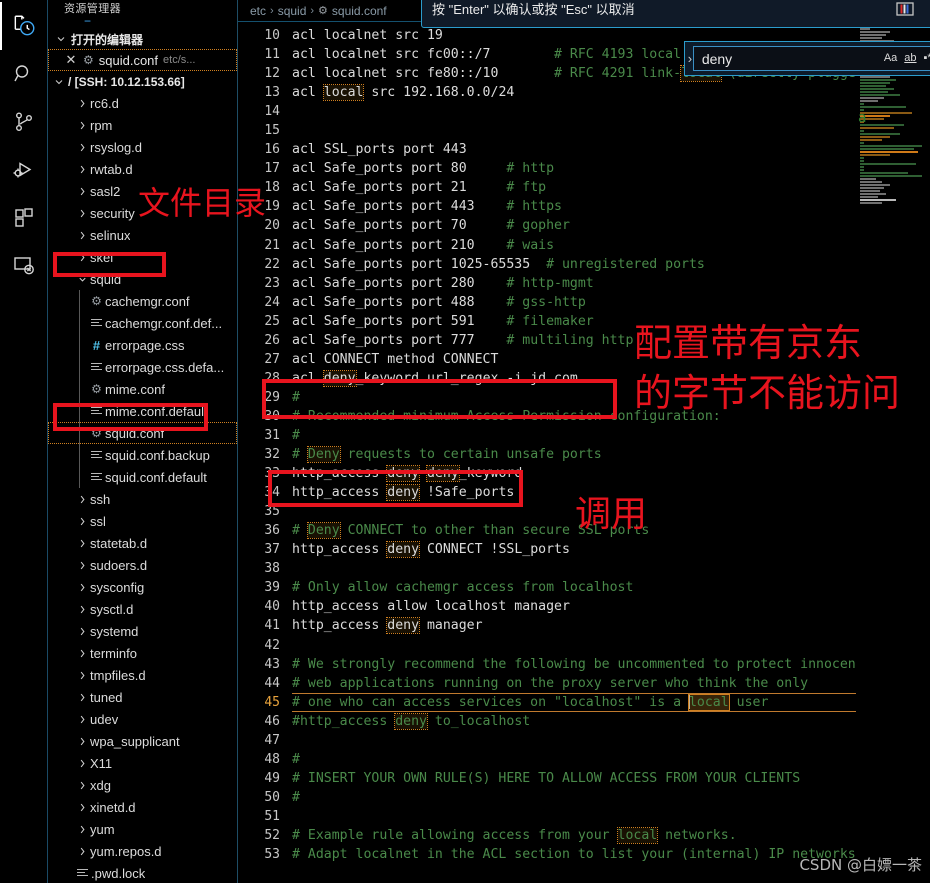 This screenshot has height=883, width=930. Describe the element at coordinates (584, 130) in the screenshot. I see `code-line: 15` at that location.